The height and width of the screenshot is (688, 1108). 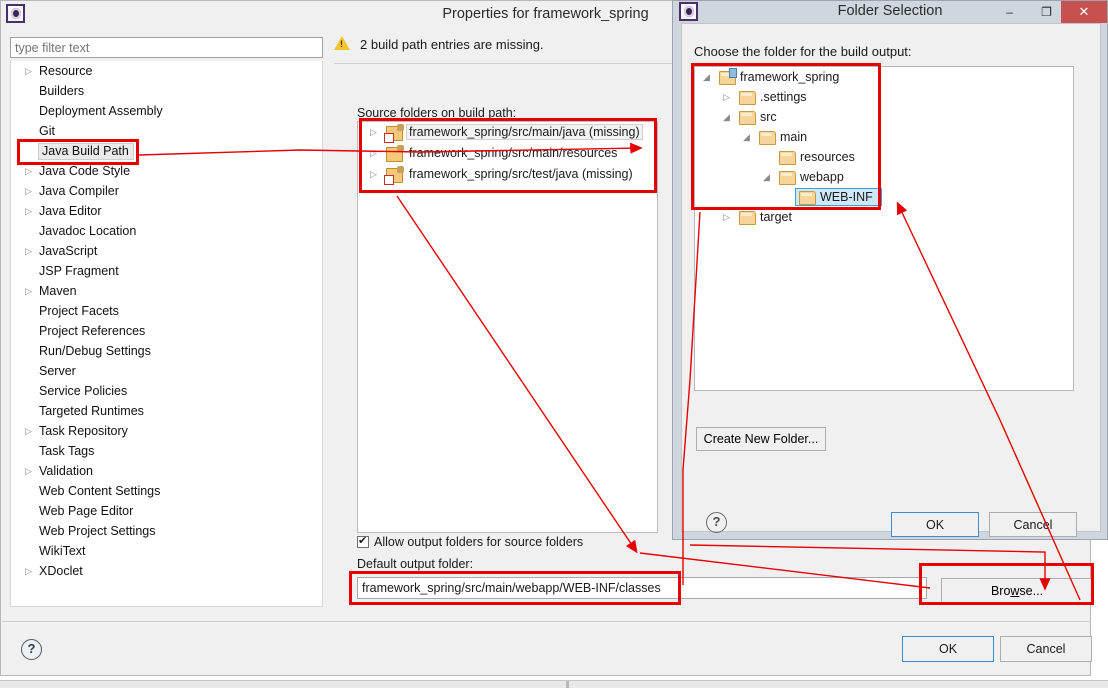 I want to click on folder-tree-item-label: webapp, so click(x=822, y=177).